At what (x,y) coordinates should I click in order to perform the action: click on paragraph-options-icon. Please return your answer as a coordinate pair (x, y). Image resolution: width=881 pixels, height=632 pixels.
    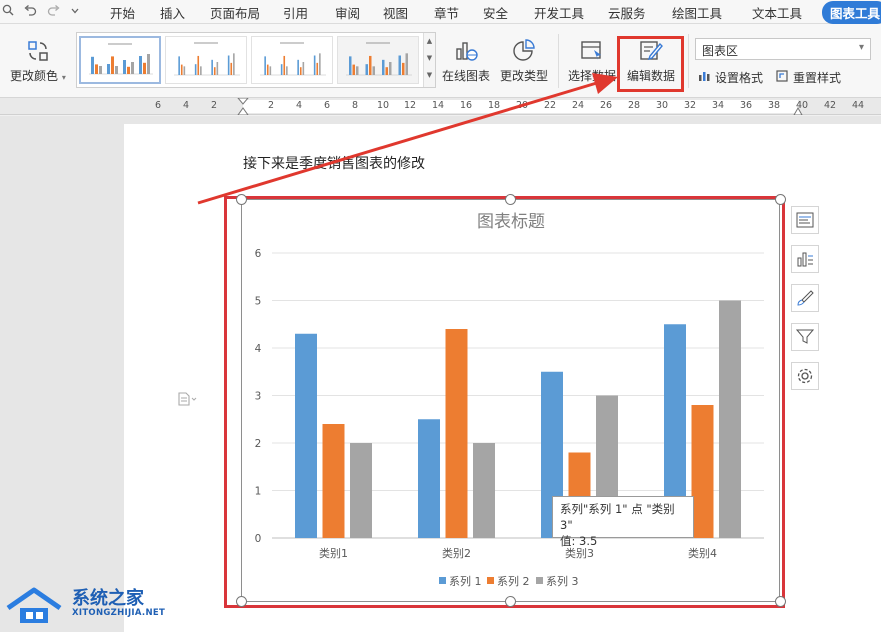
    Looking at the image, I should click on (188, 401).